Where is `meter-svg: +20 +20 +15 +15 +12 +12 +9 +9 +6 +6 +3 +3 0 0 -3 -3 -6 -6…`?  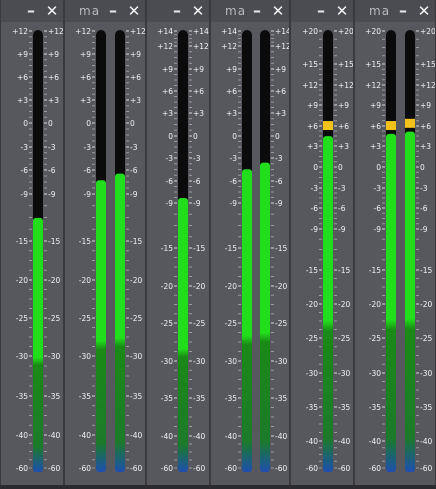 meter-svg: +20 +20 +15 +15 +12 +12 +9 +9 +6 +6 +3 +3 0 0 -3 -3 -6 -6… is located at coordinates (400, 250).